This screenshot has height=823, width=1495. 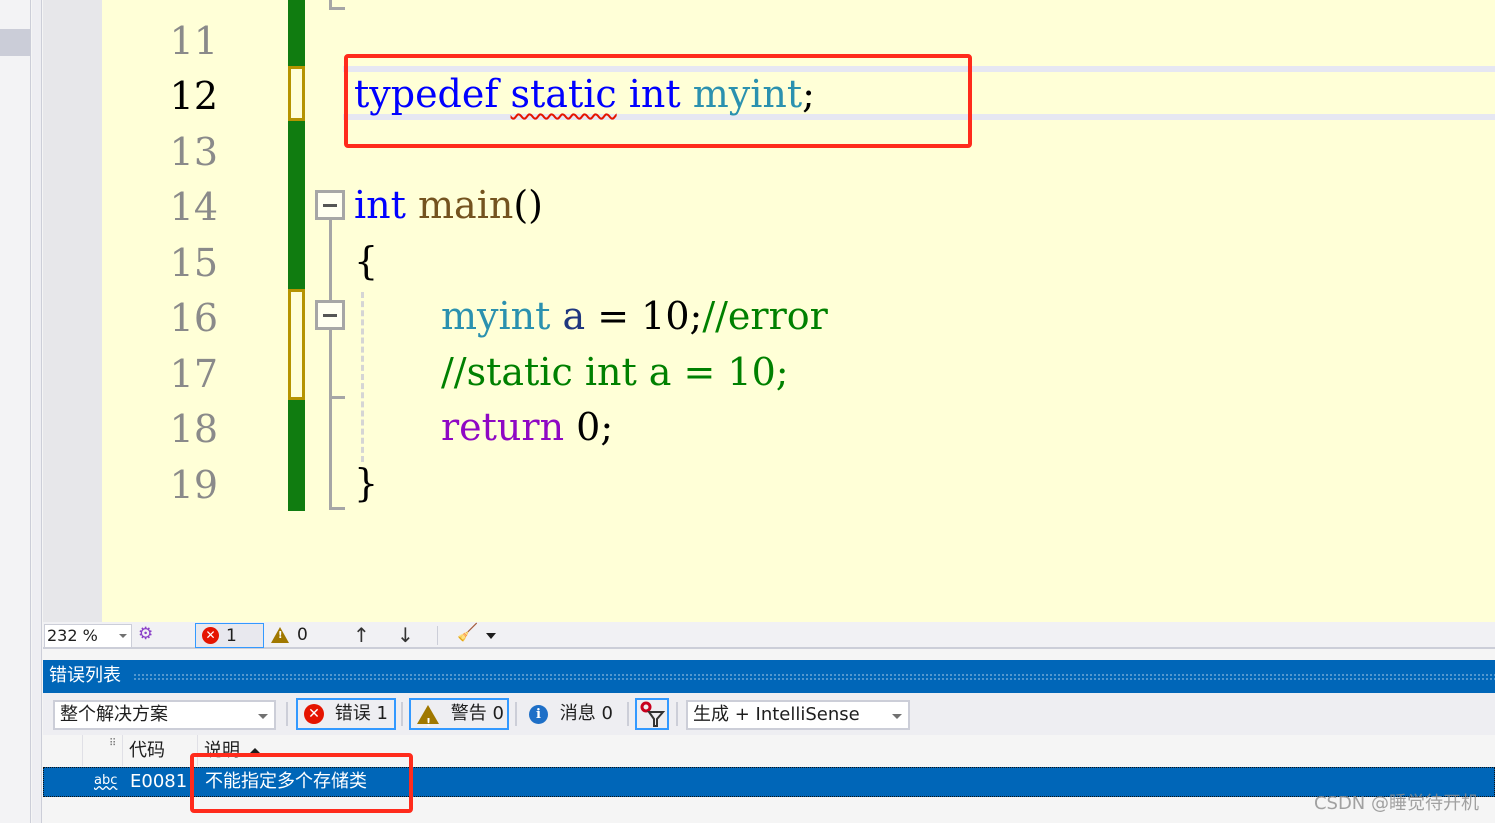 I want to click on line-number: 13, so click(x=193, y=152).